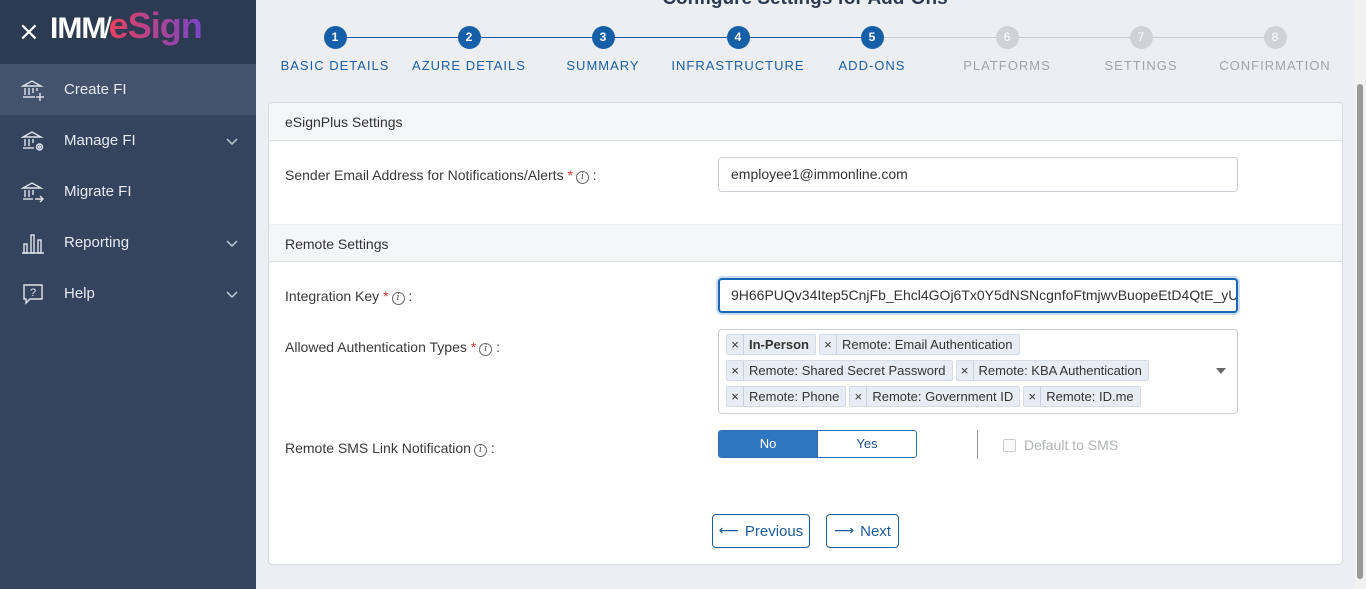 The image size is (1366, 589). I want to click on sender-email-input: employee1@immonline.com, so click(978, 174).